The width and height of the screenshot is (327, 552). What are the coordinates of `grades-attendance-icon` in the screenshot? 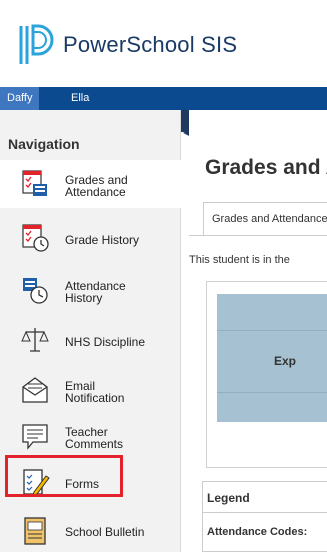 It's located at (34, 183).